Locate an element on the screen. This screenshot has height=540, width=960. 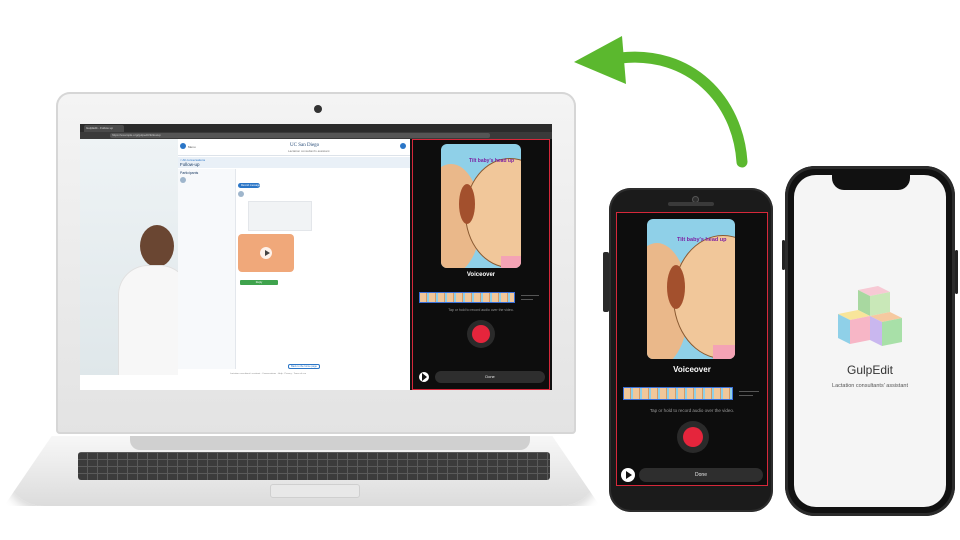
page-title: Follow-up is located at coordinates (190, 164).